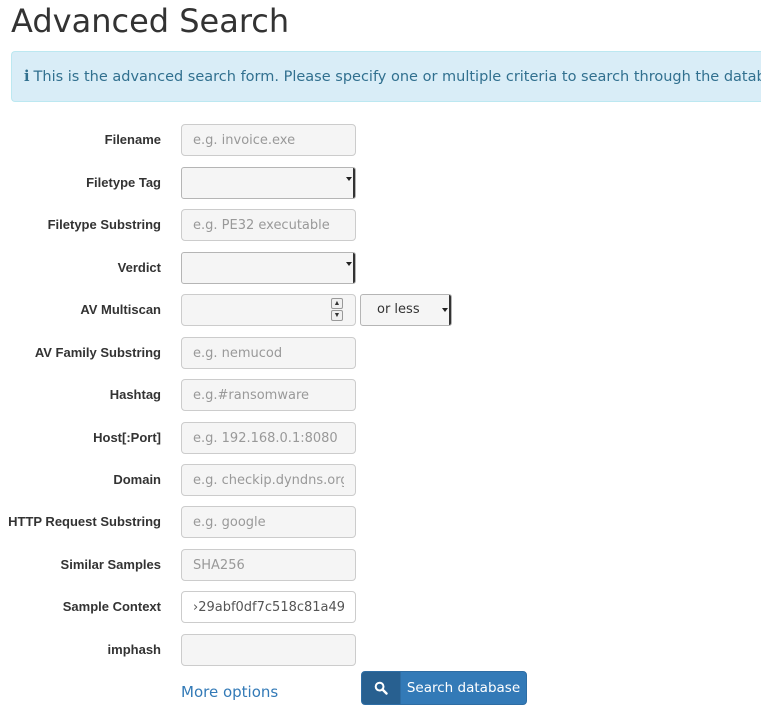 The height and width of the screenshot is (714, 761). What do you see at coordinates (268, 140) in the screenshot?
I see `filename-input` at bounding box center [268, 140].